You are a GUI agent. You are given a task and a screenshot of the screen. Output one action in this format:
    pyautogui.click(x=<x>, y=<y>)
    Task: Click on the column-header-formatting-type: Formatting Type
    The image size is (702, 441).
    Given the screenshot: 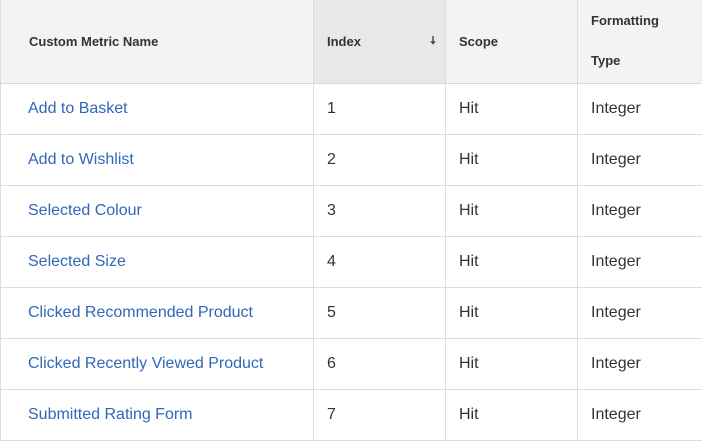 What is the action you would take?
    pyautogui.click(x=640, y=41)
    